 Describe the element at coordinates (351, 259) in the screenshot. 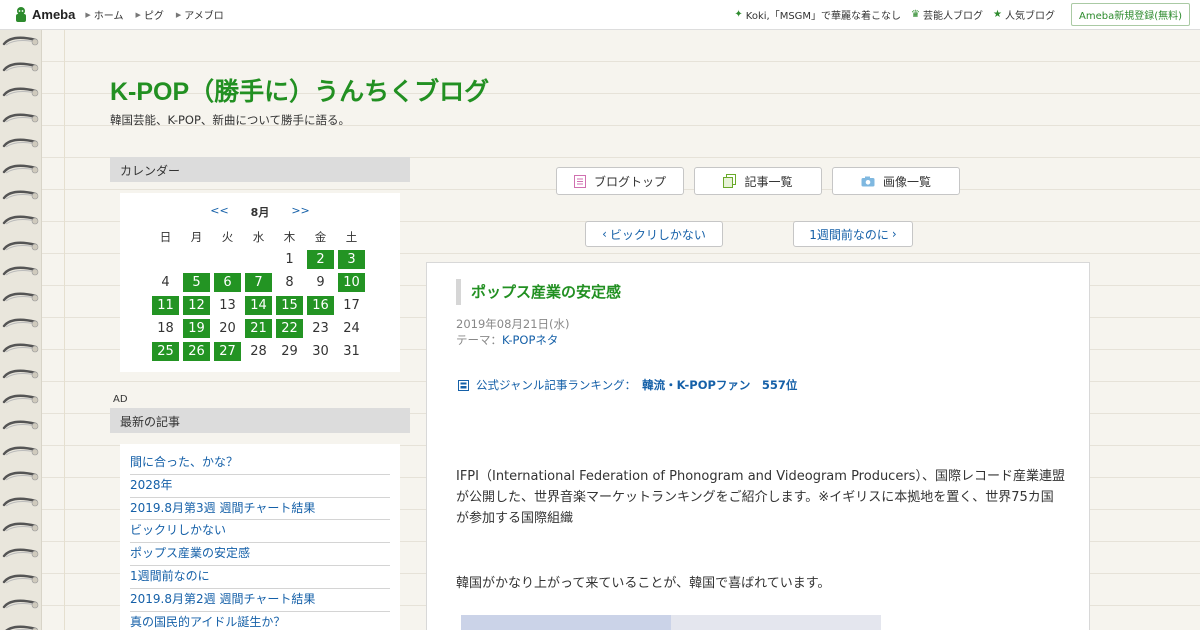

I see `calendar-day-link: 3` at that location.